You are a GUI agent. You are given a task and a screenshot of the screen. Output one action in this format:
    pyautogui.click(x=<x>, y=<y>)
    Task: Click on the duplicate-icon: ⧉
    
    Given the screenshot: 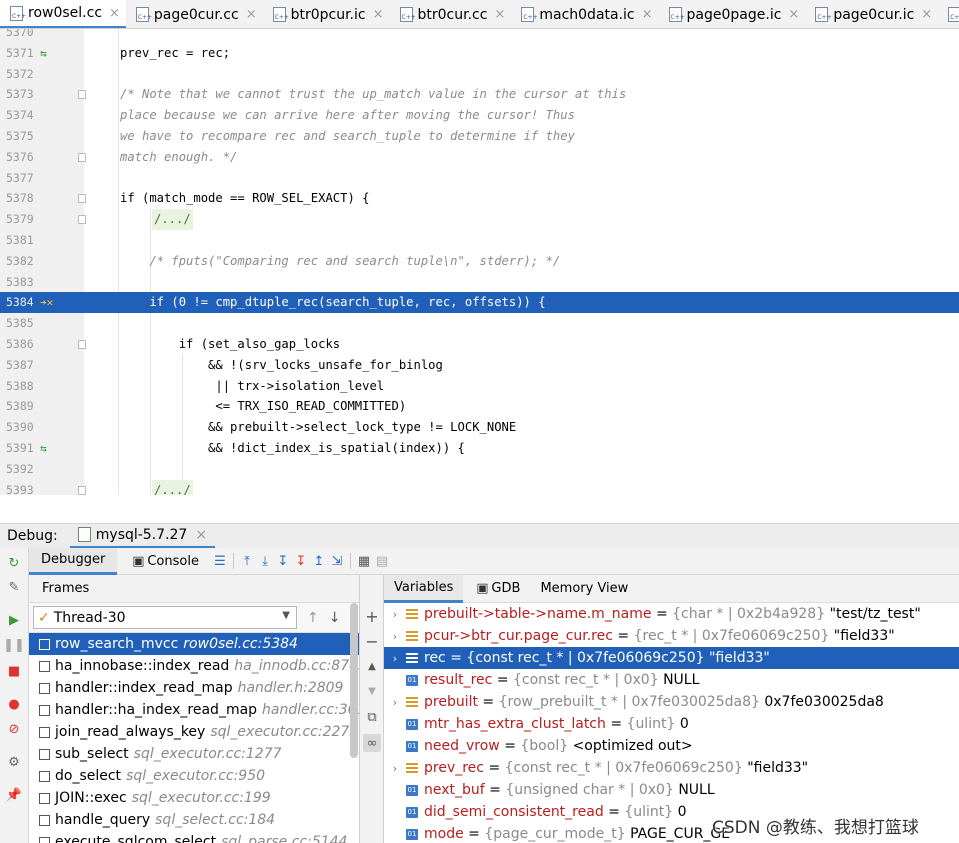 What is the action you would take?
    pyautogui.click(x=372, y=717)
    